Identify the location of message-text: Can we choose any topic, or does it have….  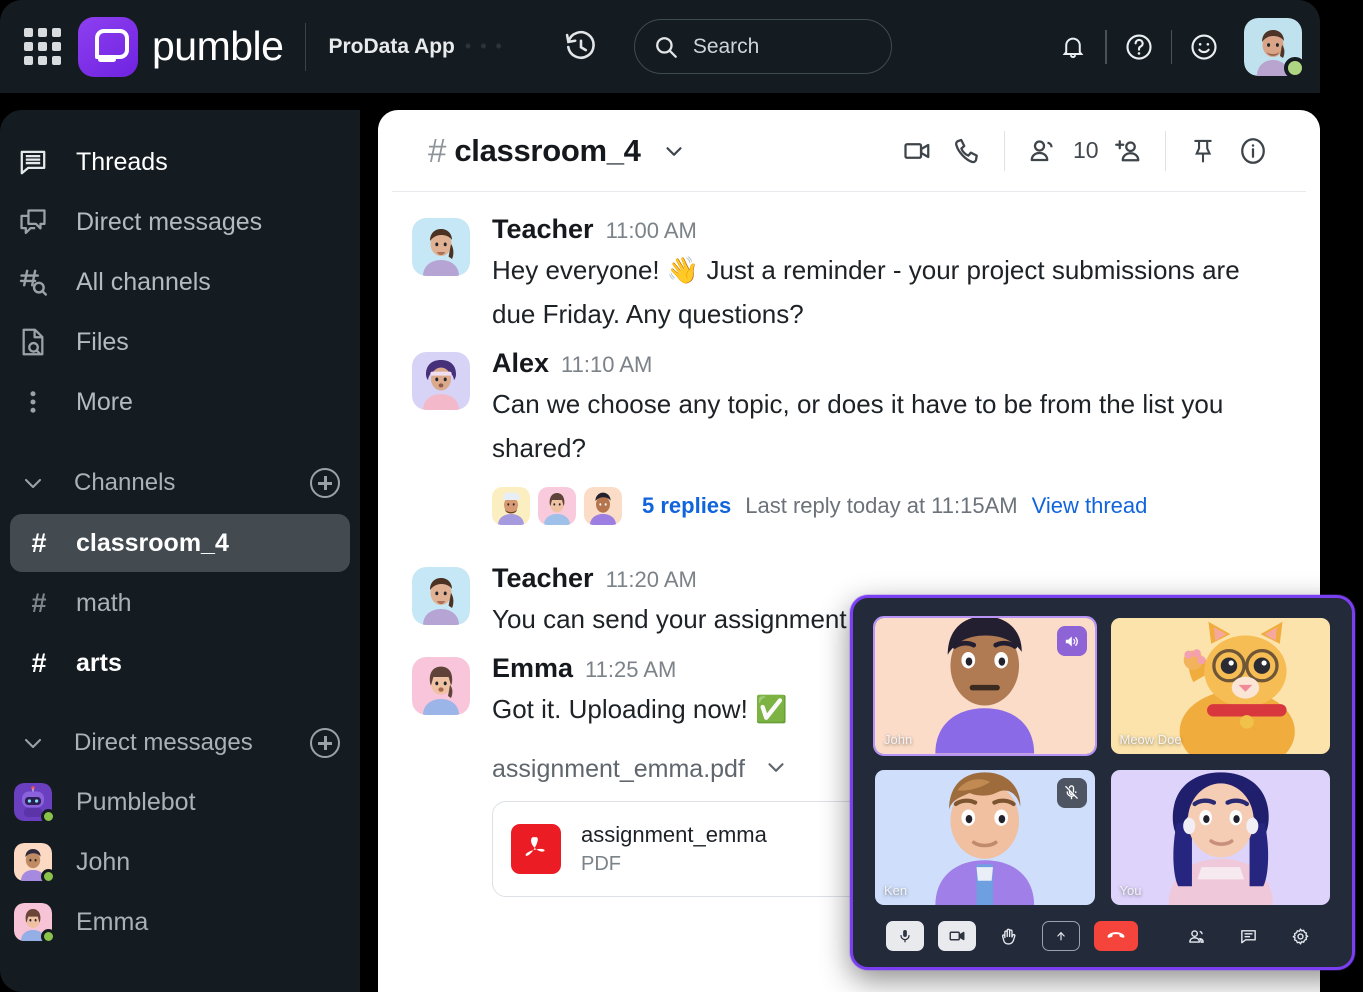
(858, 426).